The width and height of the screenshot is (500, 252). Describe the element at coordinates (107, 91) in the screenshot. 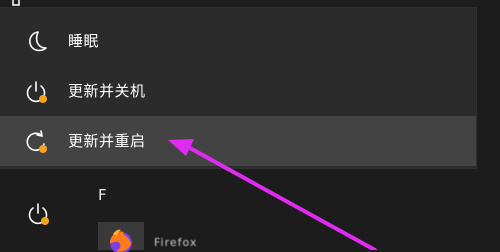

I see `menu-item-update-and-shutdown-label: 更新并关机` at that location.